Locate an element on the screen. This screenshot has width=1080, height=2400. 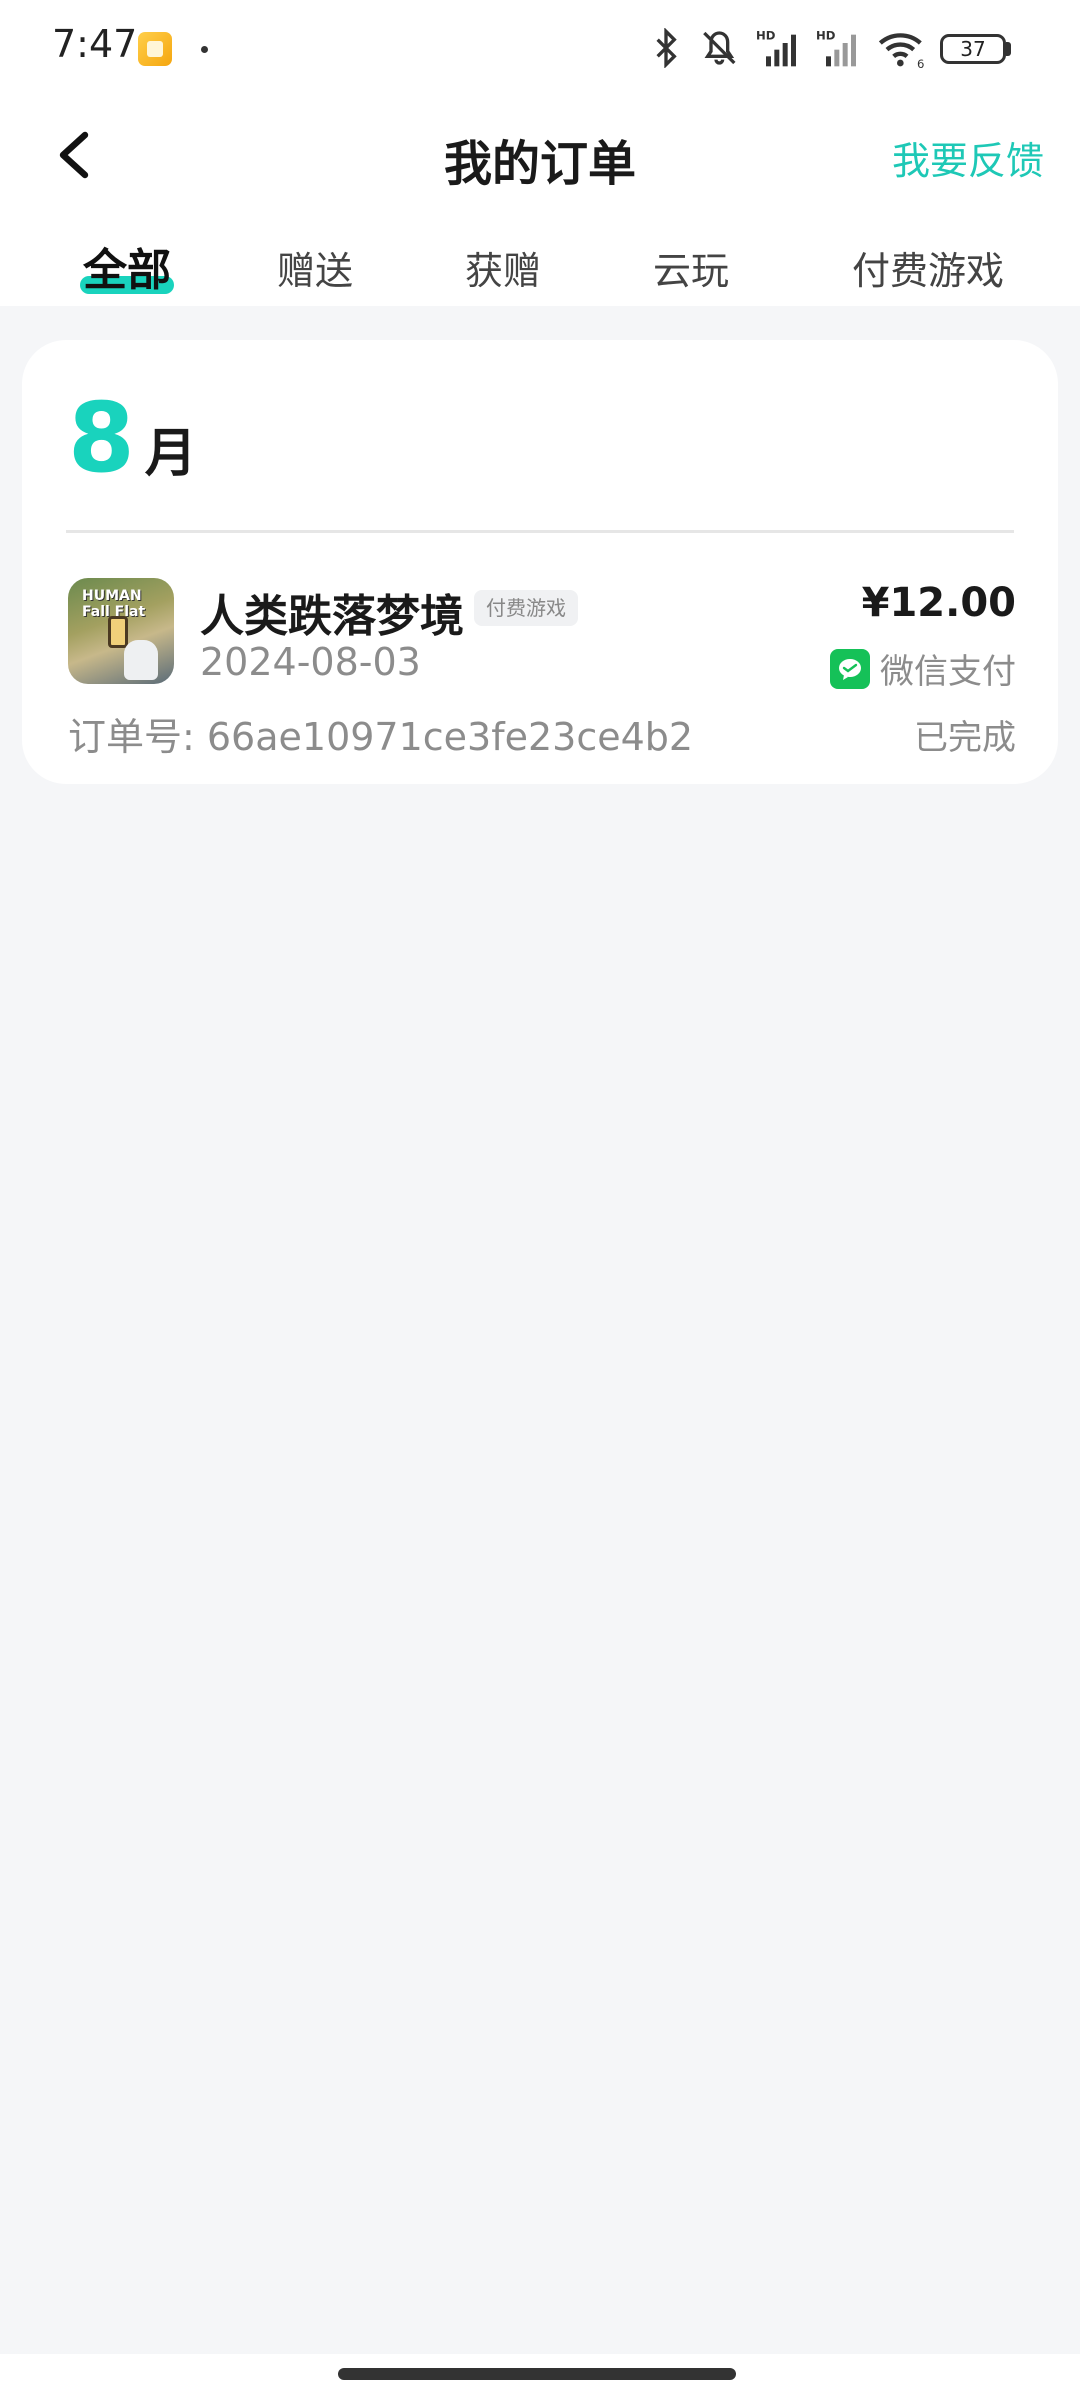
feedback-link: 我要反馈 is located at coordinates (968, 157).